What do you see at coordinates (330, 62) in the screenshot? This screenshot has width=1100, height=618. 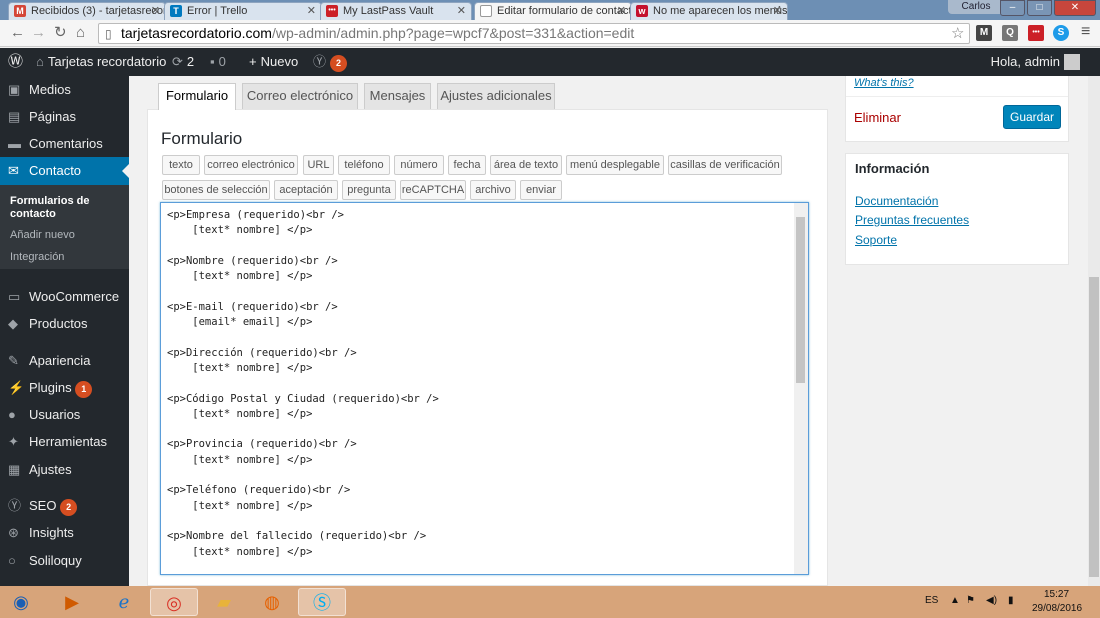 I see `seo-adminbar-link: Ⓨ 2` at bounding box center [330, 62].